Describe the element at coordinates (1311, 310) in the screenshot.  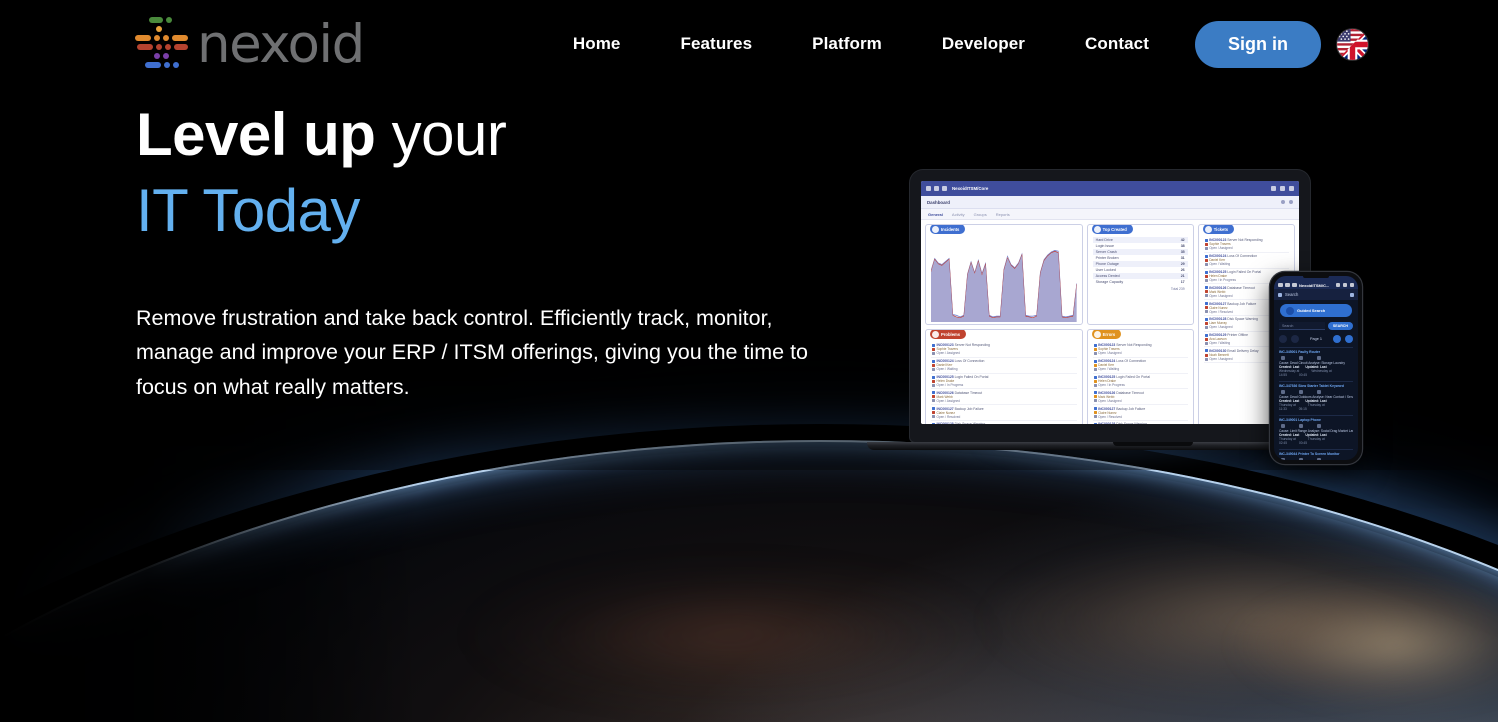
I see `guided-search-label: Guided Search` at that location.